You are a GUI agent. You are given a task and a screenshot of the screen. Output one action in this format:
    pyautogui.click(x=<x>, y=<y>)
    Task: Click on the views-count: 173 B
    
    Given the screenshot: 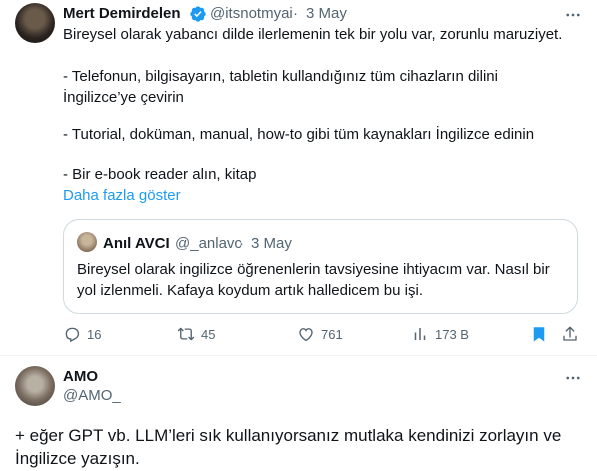 What is the action you would take?
    pyautogui.click(x=452, y=334)
    